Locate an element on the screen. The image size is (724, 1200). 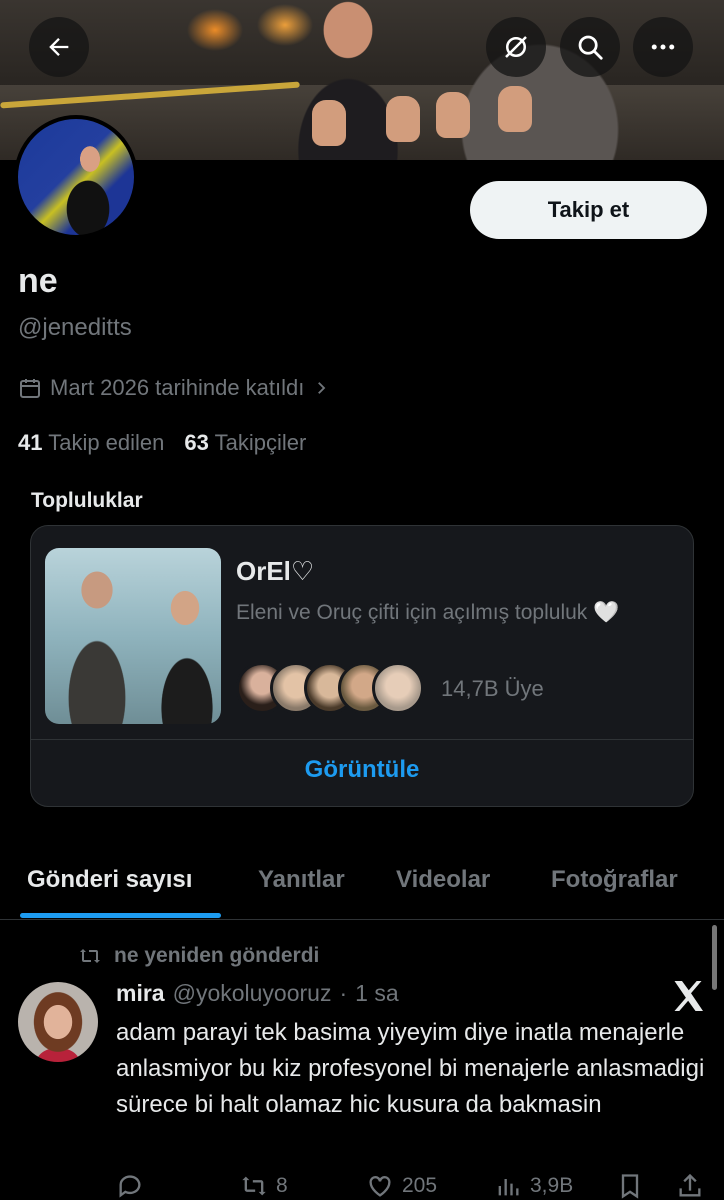
search-button is located at coordinates (590, 47).